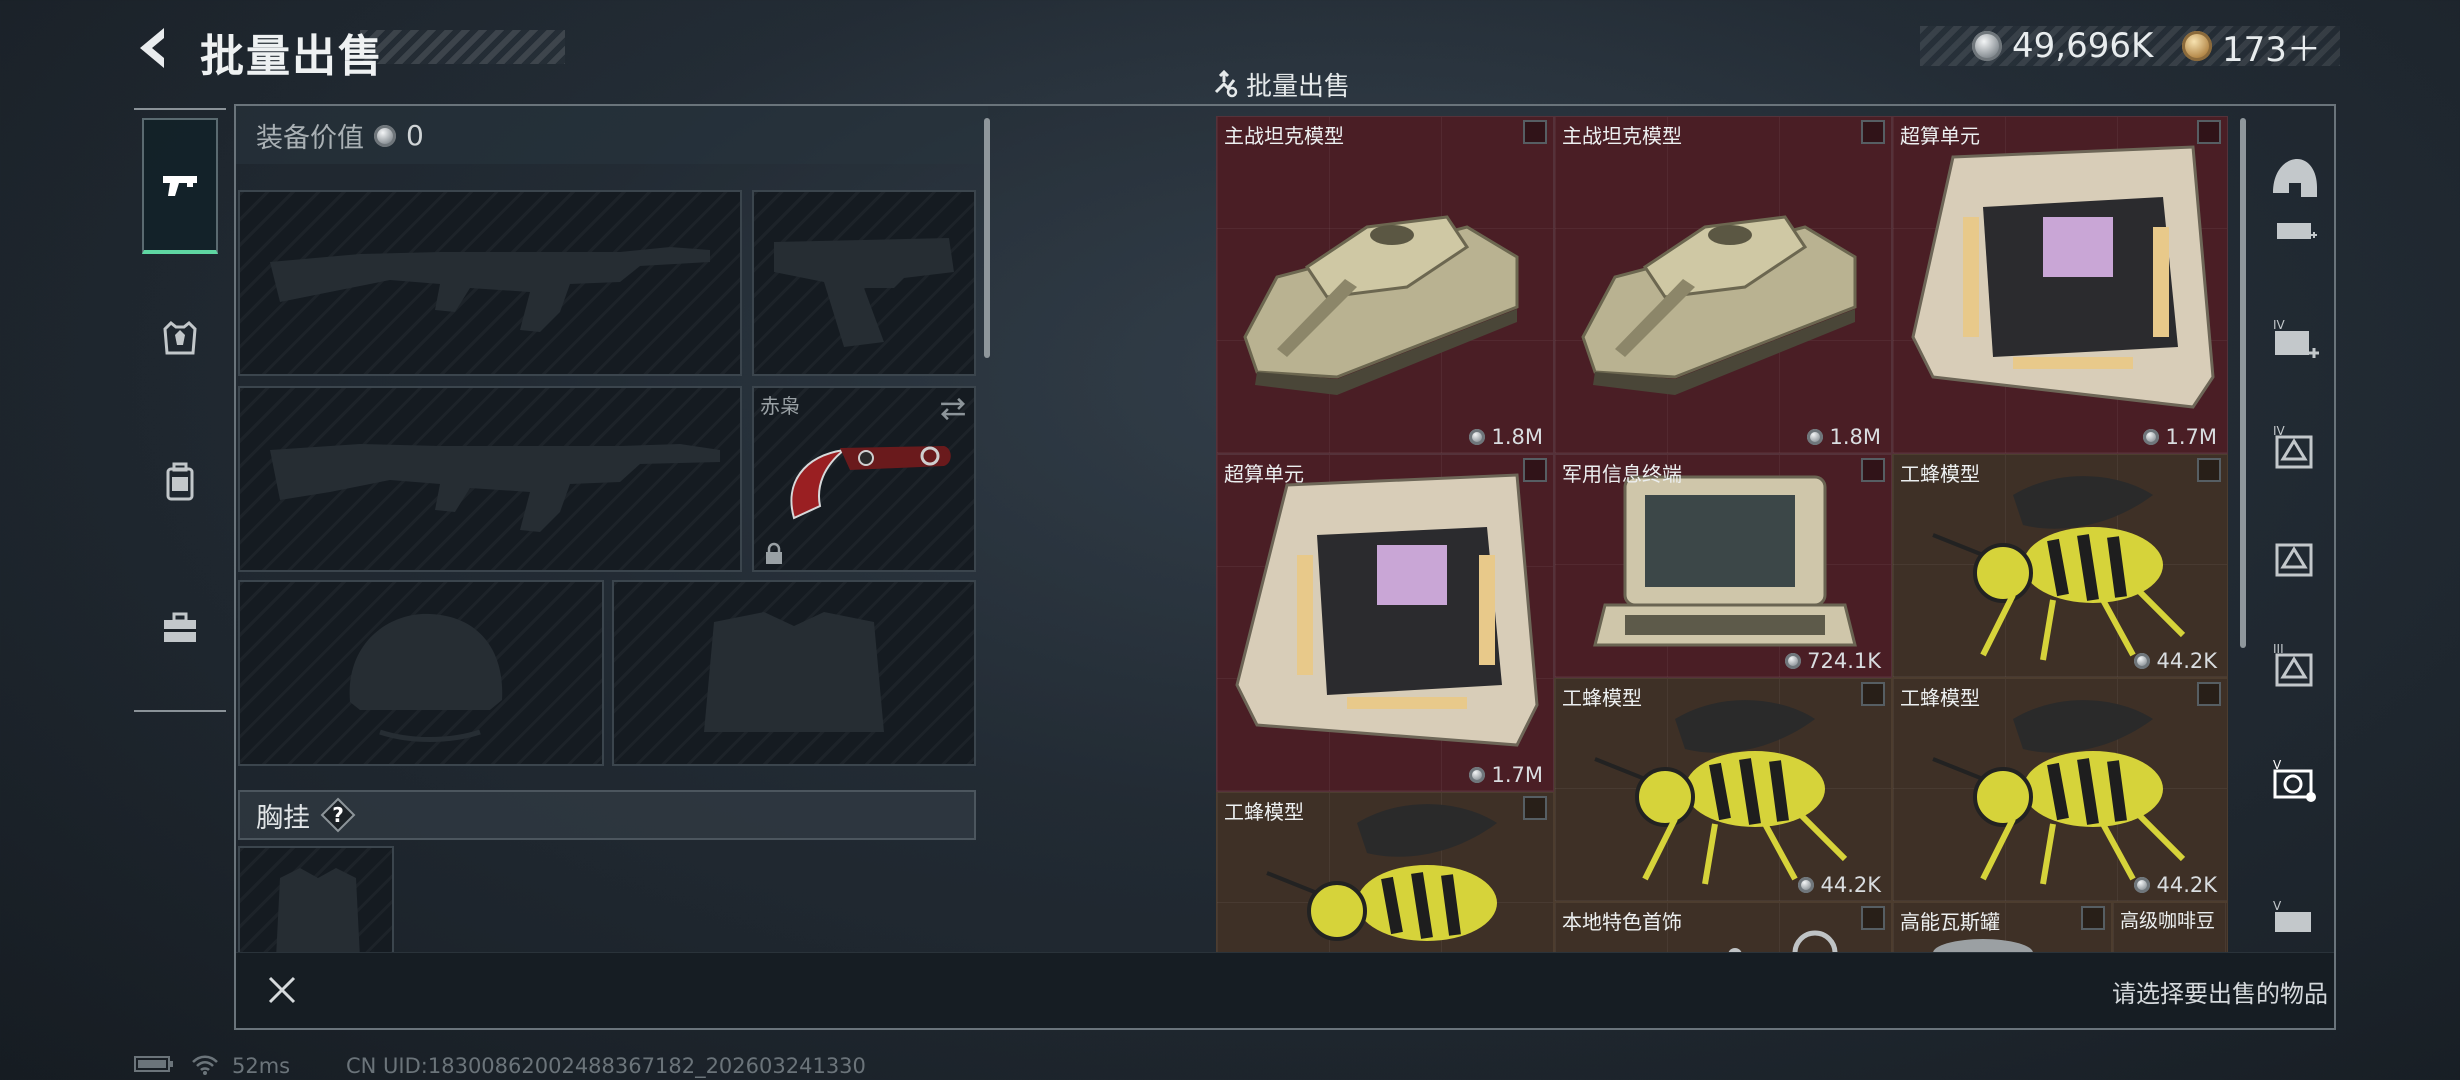 Image resolution: width=2460 pixels, height=1080 pixels. Describe the element at coordinates (987, 238) in the screenshot. I see `equipment-scrollbar` at that location.